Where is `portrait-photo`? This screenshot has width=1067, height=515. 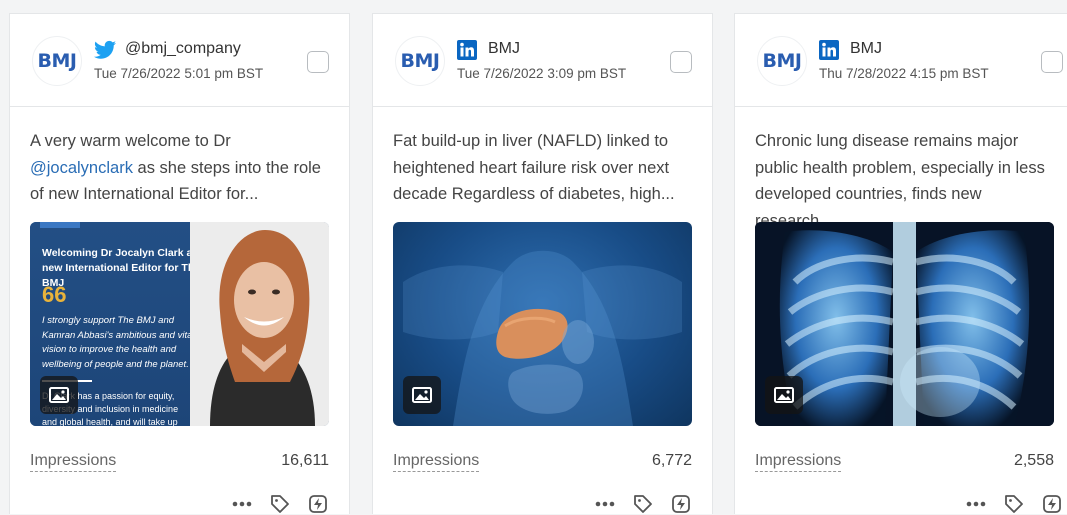 portrait-photo is located at coordinates (259, 324).